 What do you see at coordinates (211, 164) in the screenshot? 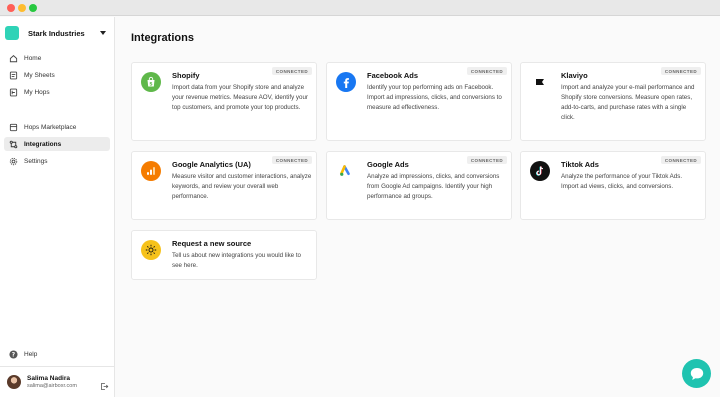
I see `card-title: Google Analytics (UA)` at bounding box center [211, 164].